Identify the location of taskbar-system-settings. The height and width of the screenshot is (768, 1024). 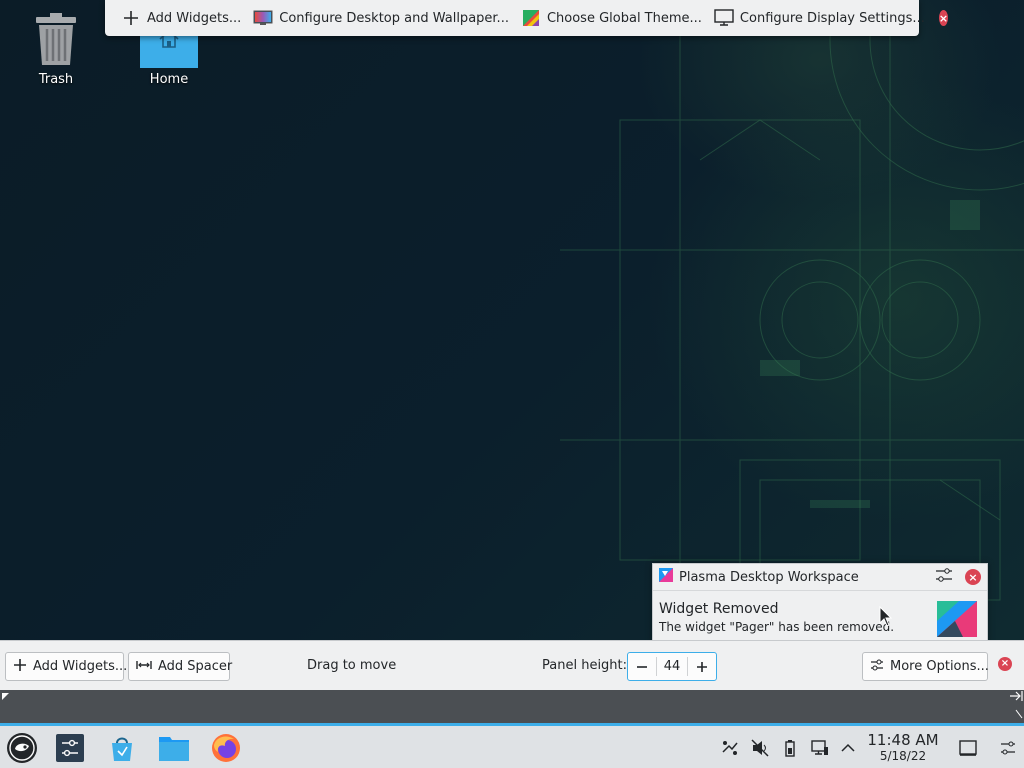
(70, 748).